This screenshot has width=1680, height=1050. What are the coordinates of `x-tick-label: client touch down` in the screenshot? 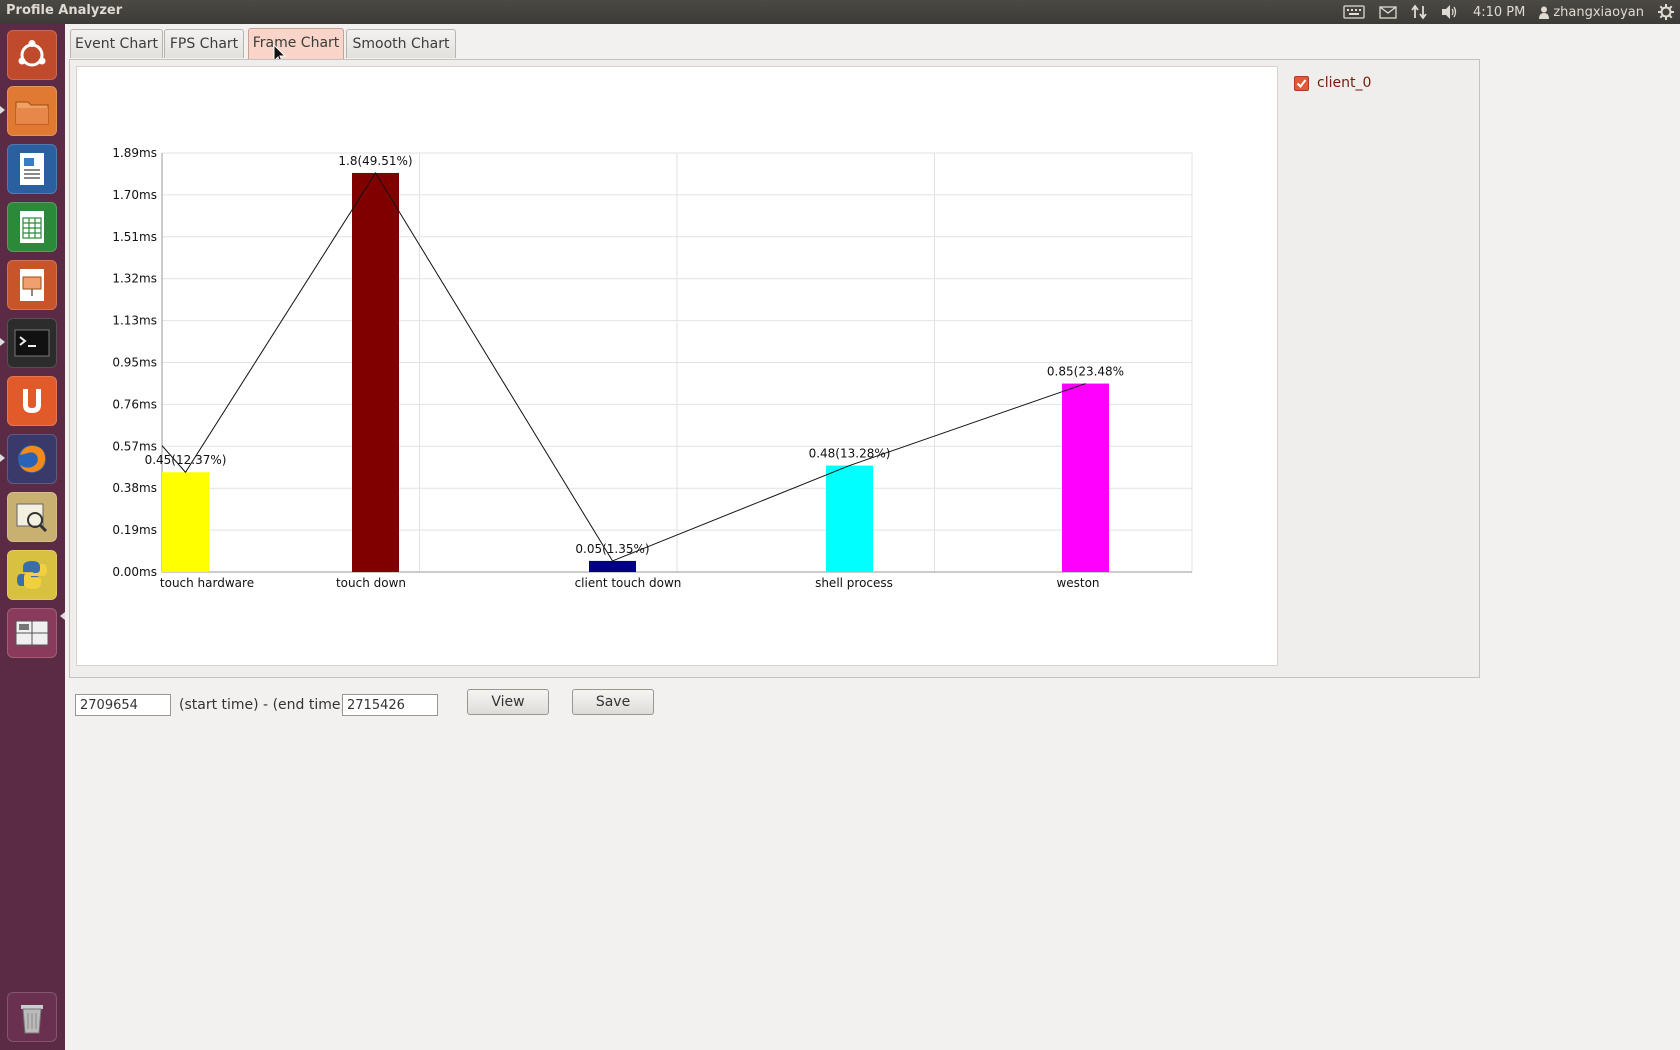 It's located at (628, 583).